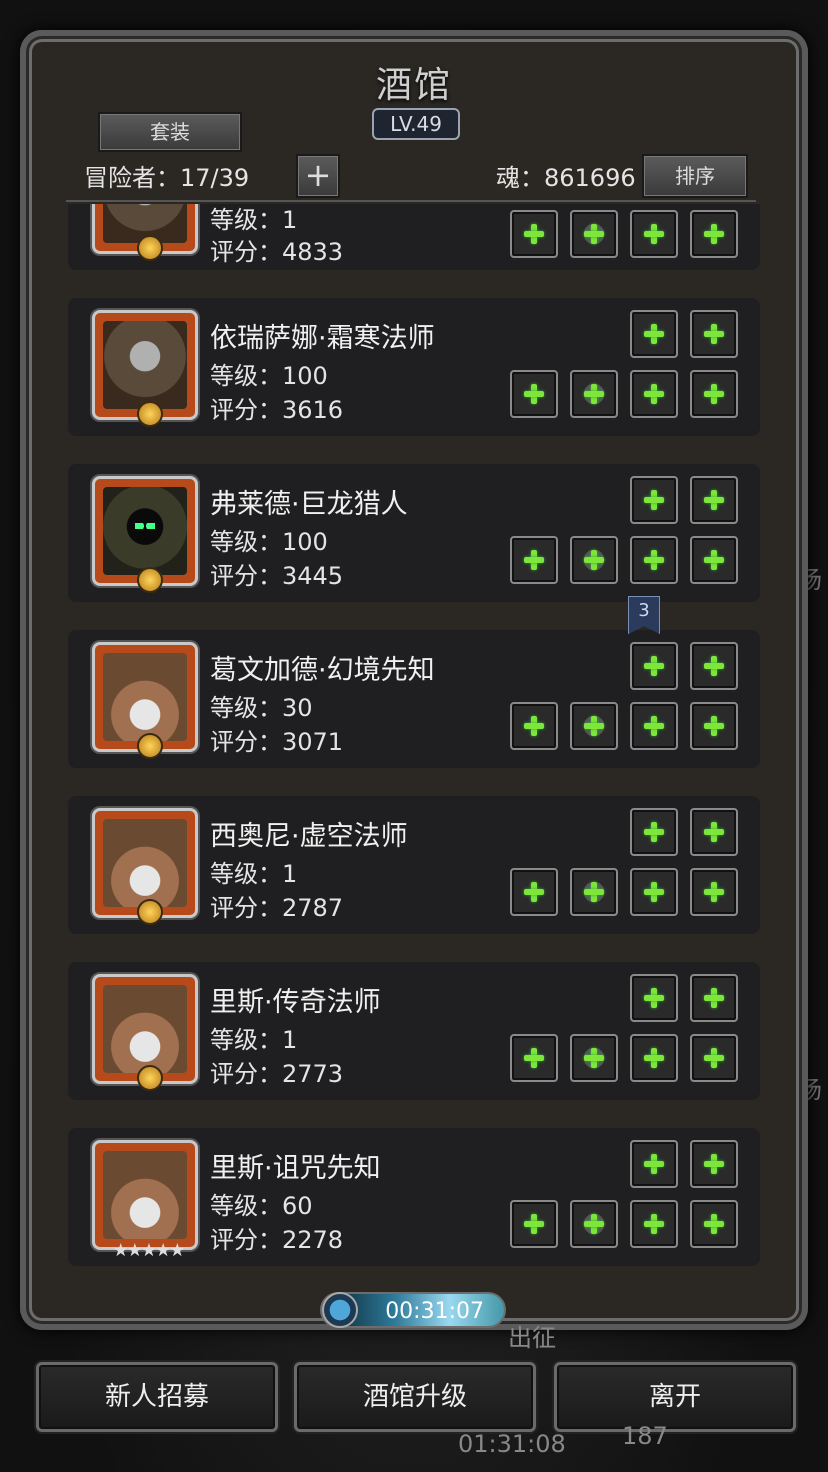 This screenshot has width=828, height=1472. Describe the element at coordinates (414, 237) in the screenshot. I see `hero-row: 等级：1 评分：4833` at that location.